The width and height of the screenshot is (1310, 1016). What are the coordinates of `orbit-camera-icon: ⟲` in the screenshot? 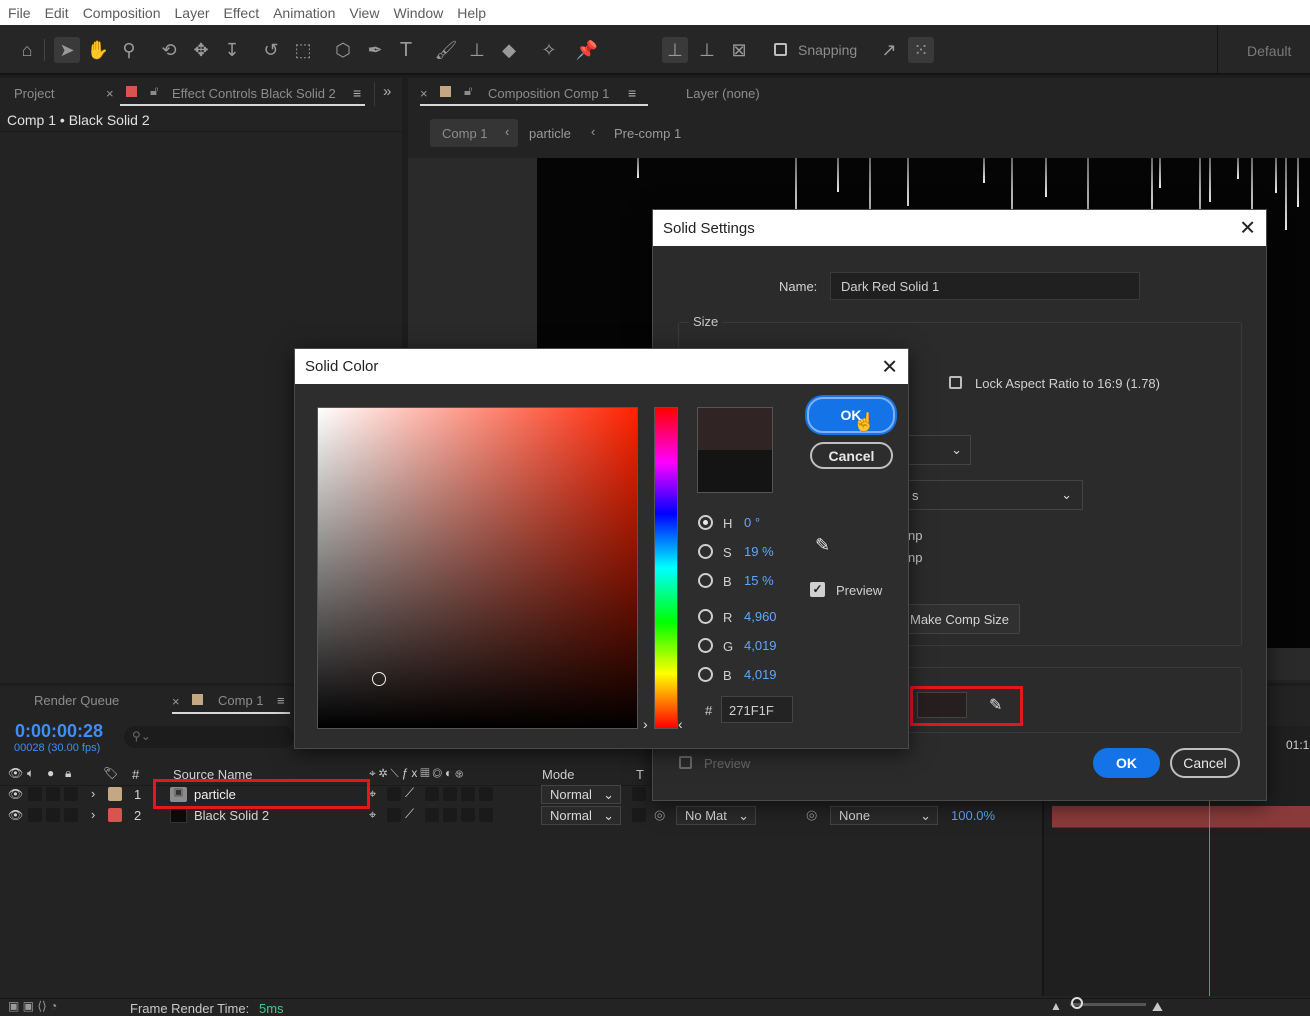 It's located at (169, 50).